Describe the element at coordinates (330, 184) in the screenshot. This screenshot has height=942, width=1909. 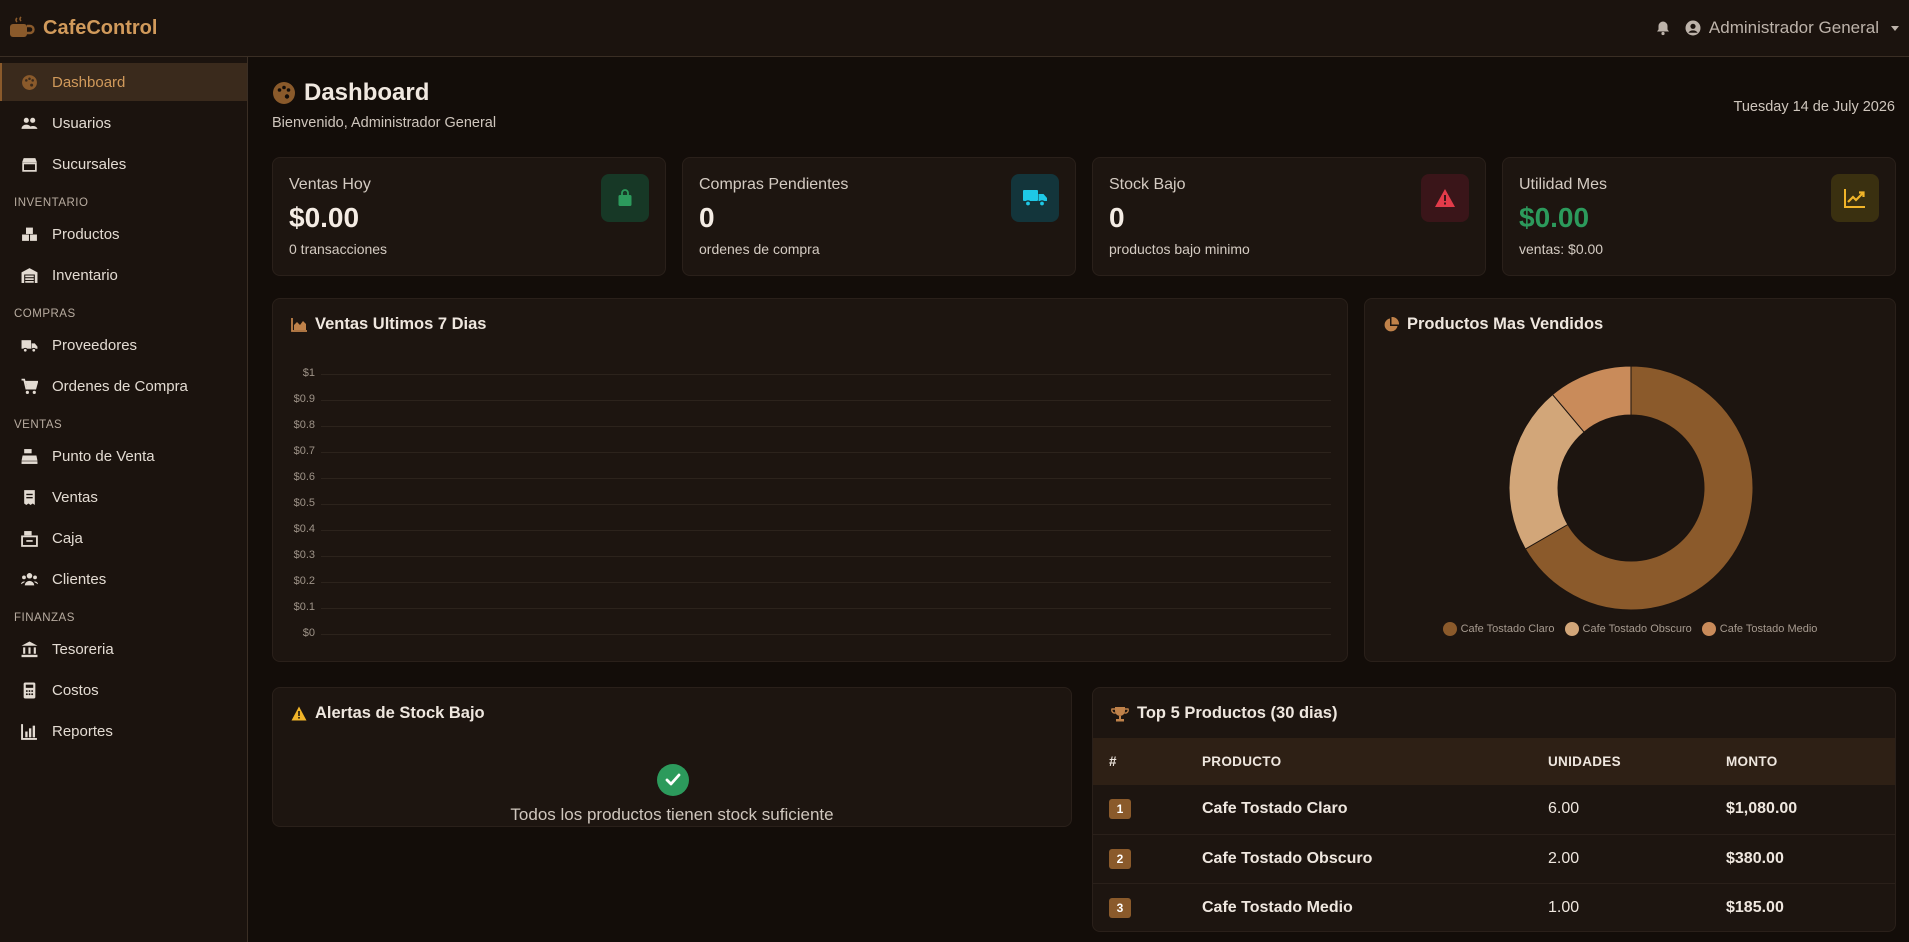
I see `stat-label: Ventas Hoy` at that location.